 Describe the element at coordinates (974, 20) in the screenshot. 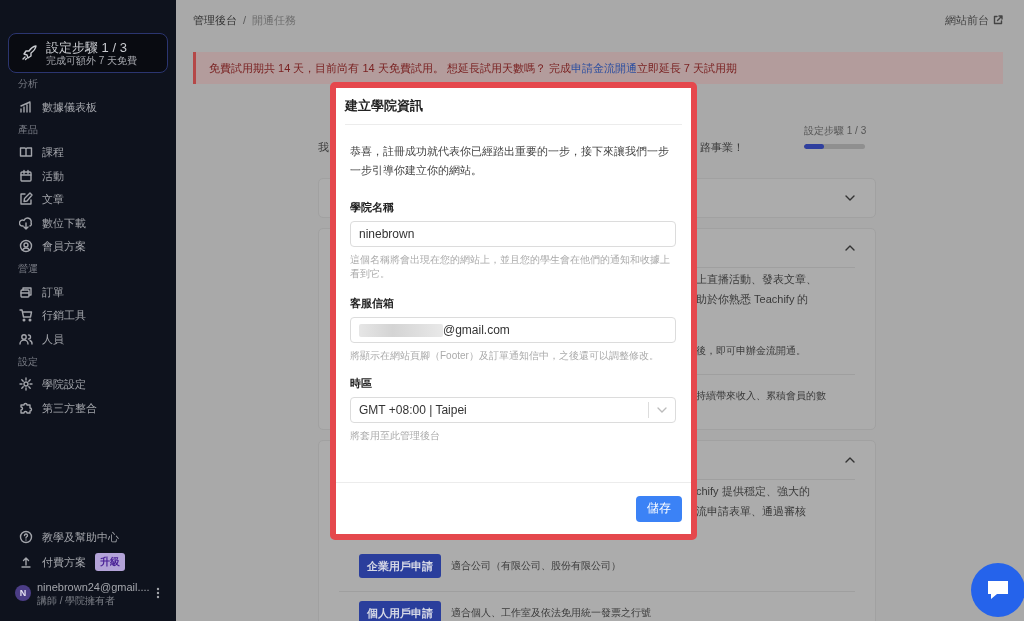

I see `site-frontend-link: 網站前台` at that location.